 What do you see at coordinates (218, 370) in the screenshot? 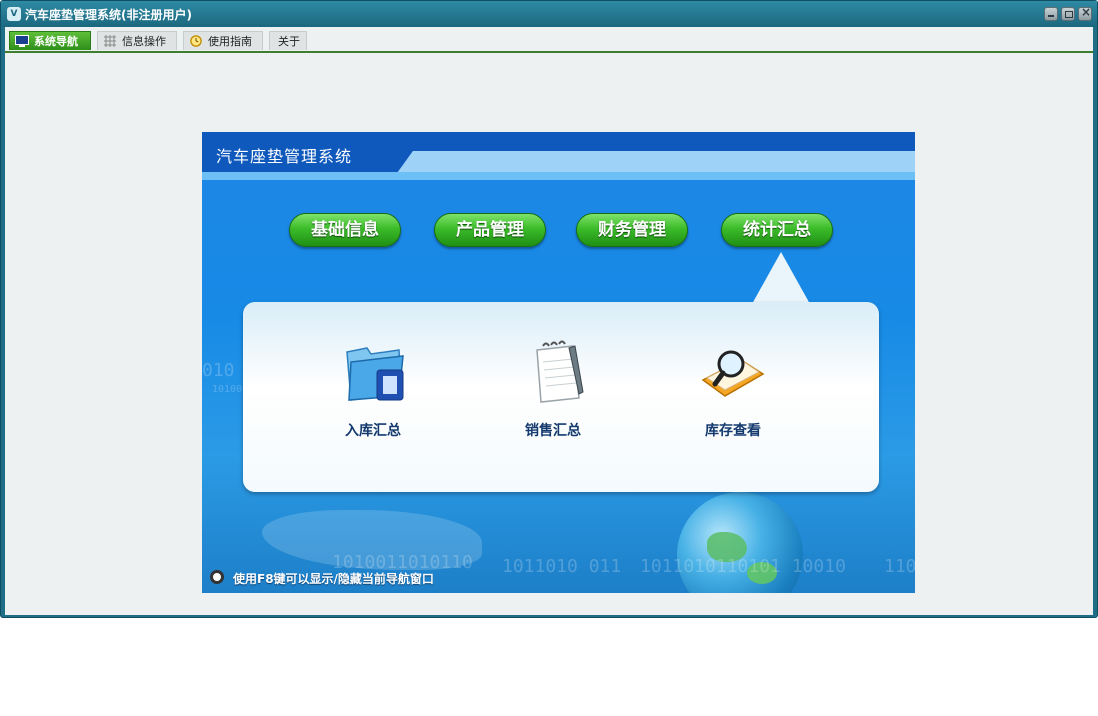
I see `background-binary-text: 010` at bounding box center [218, 370].